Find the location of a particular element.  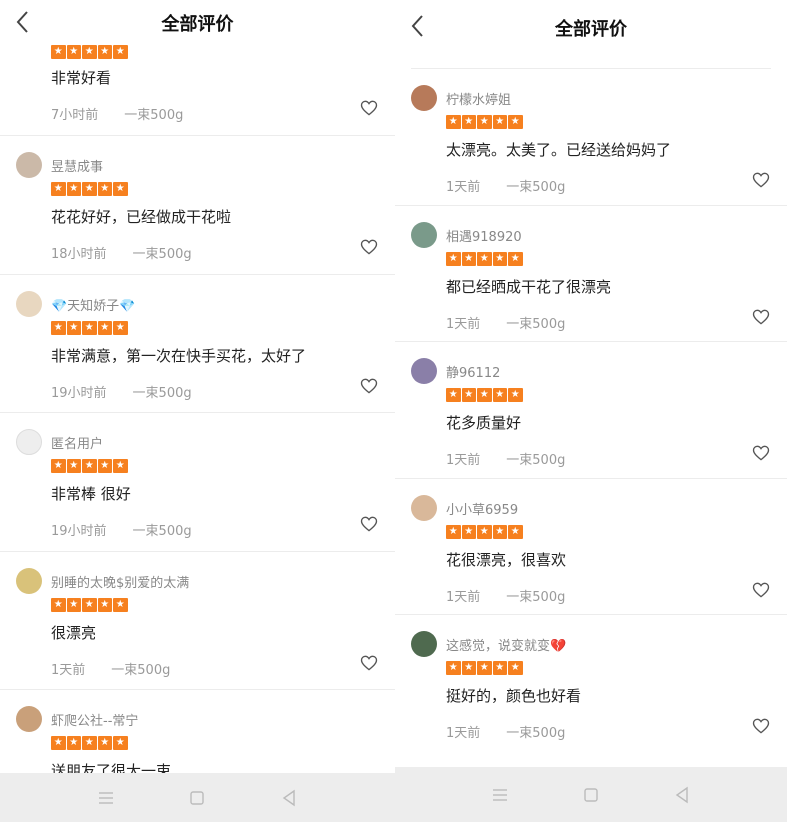

review-content: 非常好看 is located at coordinates (81, 78).